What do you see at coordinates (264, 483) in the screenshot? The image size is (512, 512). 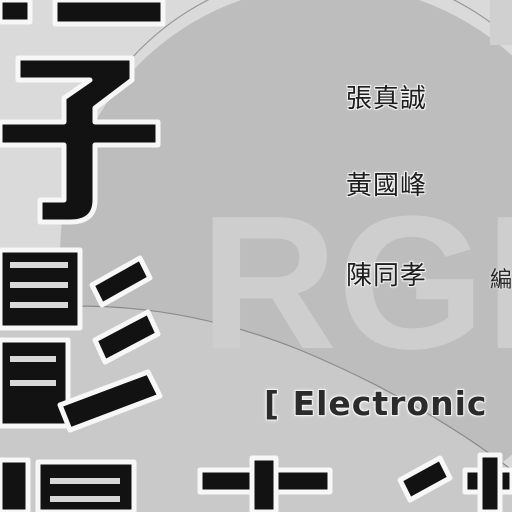 I see `glyph-ji-stem` at bounding box center [264, 483].